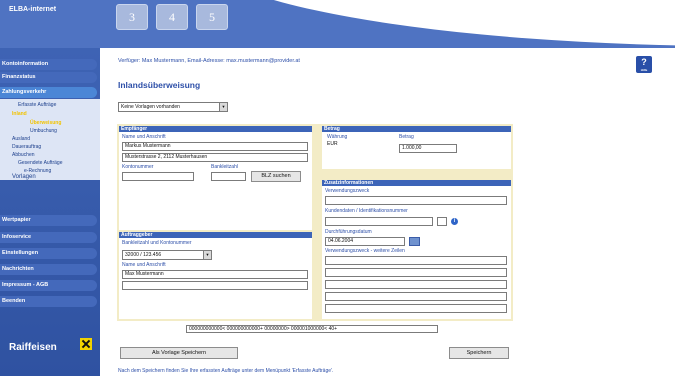  What do you see at coordinates (144, 265) in the screenshot?
I see `auftraggeber-name-label: Name und Anschrift` at bounding box center [144, 265].